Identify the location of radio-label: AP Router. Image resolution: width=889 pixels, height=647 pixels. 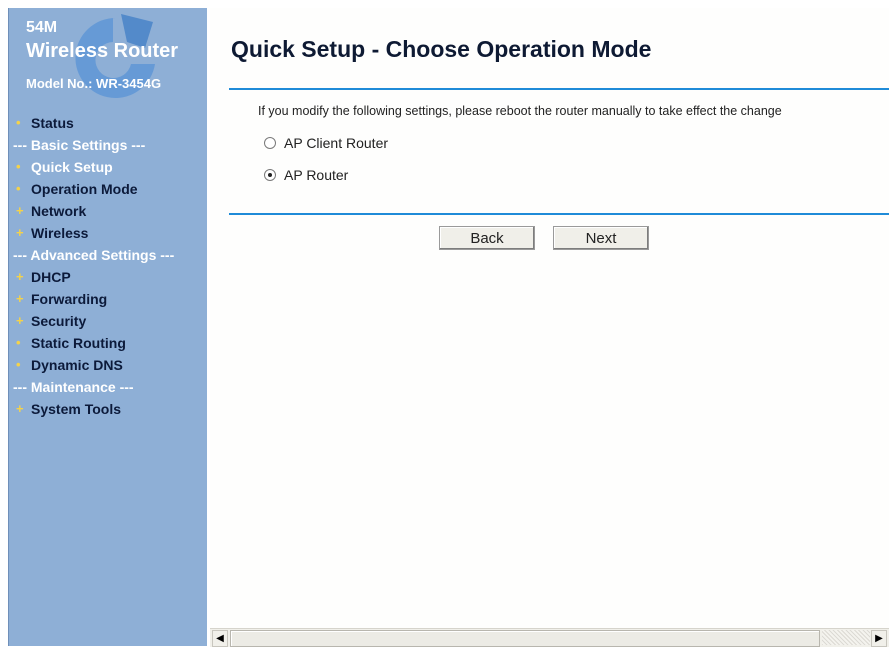
(316, 175).